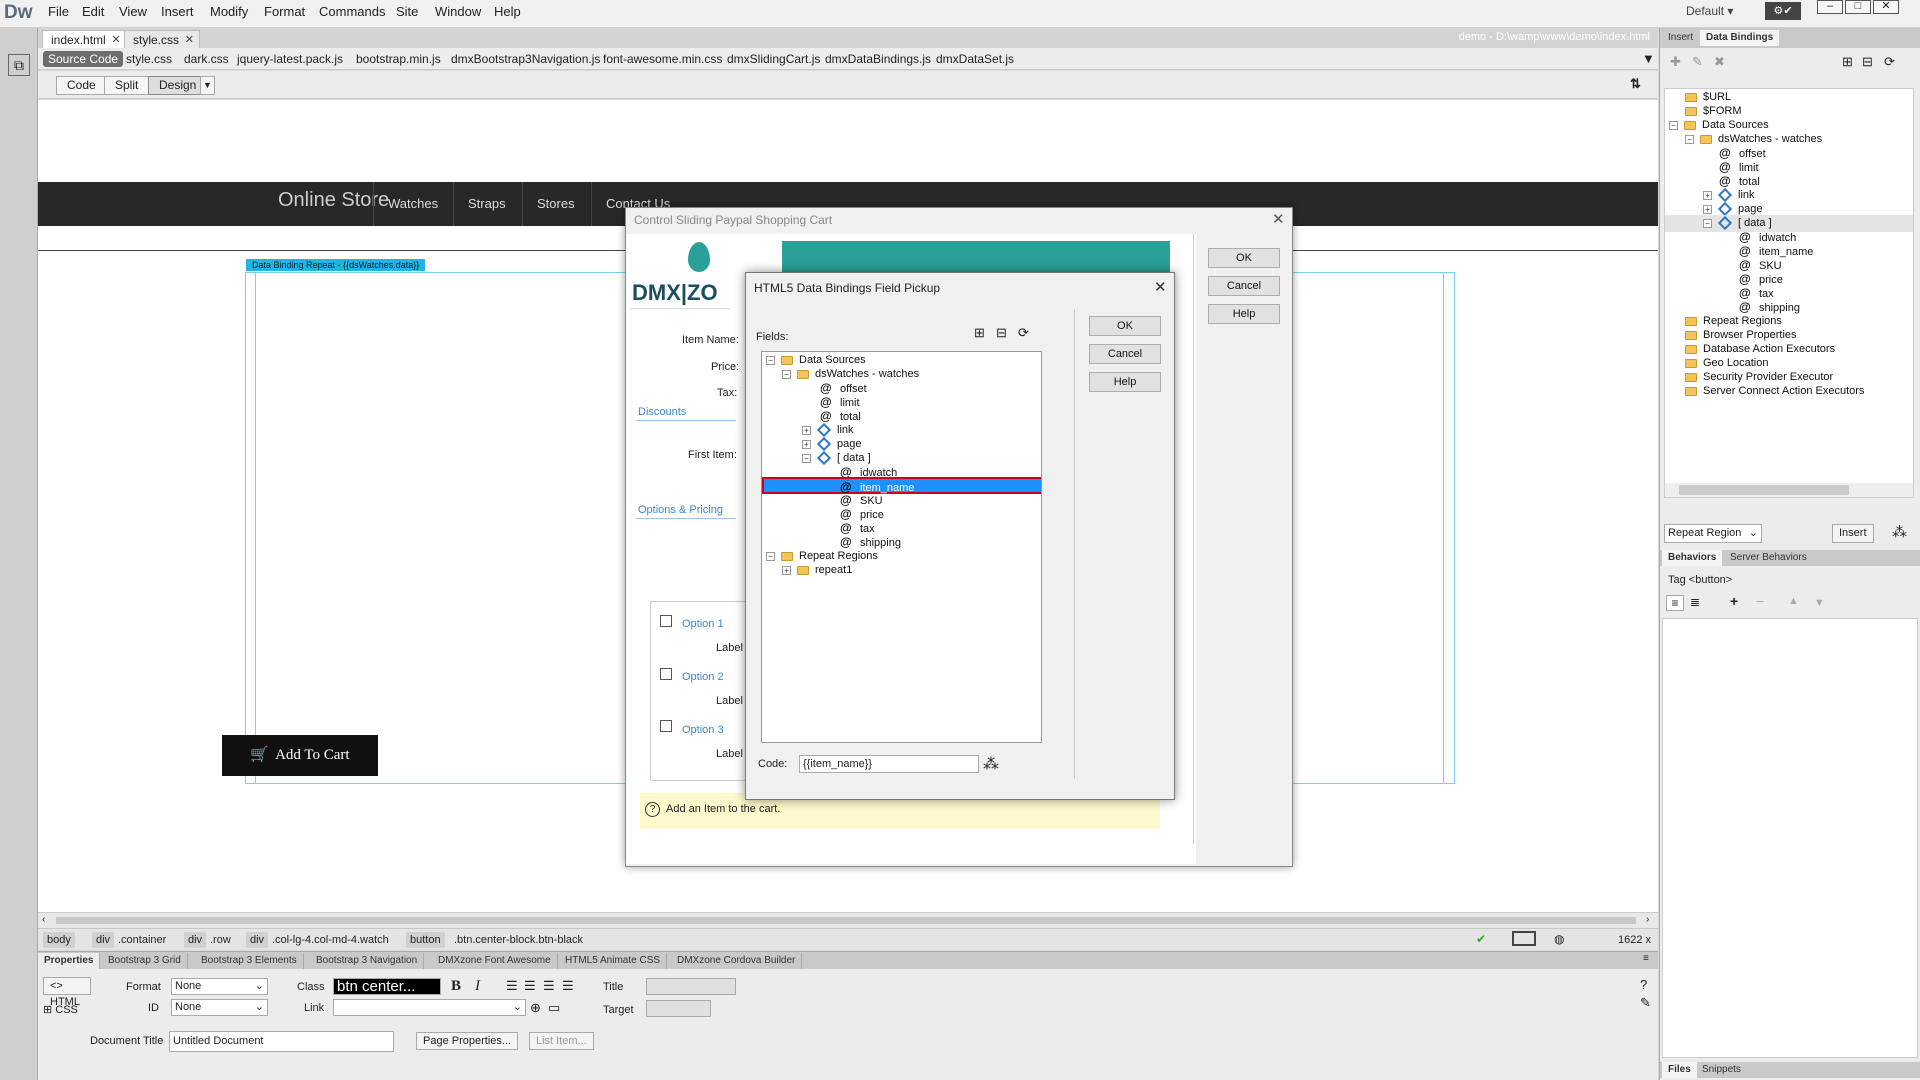 The image size is (1920, 1080). Describe the element at coordinates (1867, 62) in the screenshot. I see `collapse-all-icon: ⊟` at that location.